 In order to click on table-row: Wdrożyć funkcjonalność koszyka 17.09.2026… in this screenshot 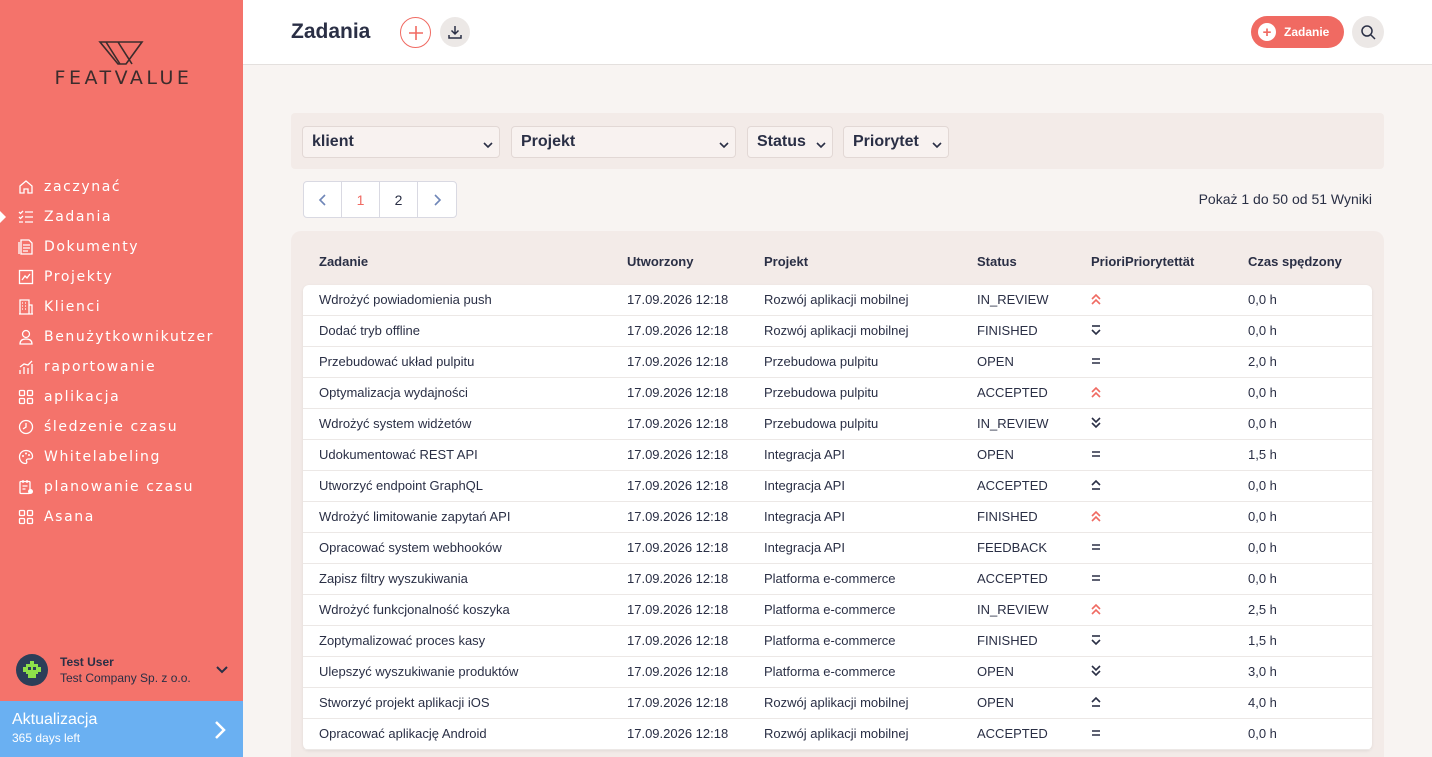, I will do `click(837, 610)`.